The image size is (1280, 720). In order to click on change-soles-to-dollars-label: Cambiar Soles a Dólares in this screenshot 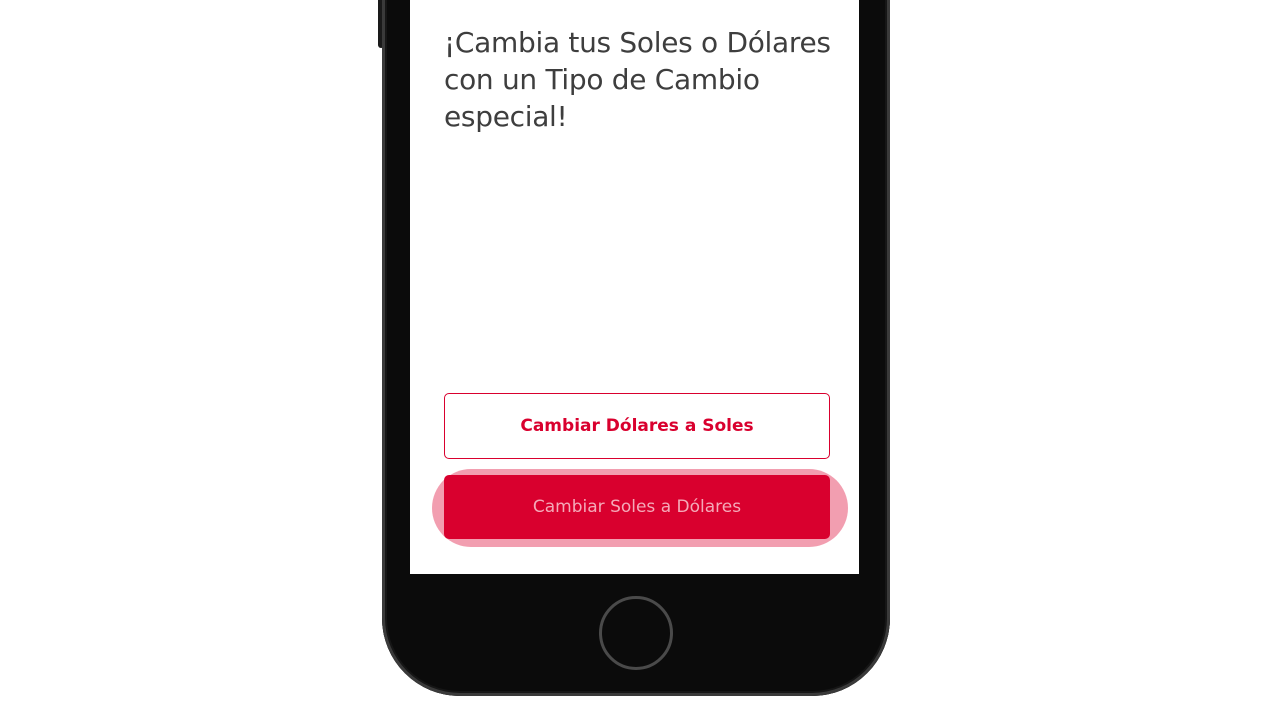, I will do `click(637, 507)`.